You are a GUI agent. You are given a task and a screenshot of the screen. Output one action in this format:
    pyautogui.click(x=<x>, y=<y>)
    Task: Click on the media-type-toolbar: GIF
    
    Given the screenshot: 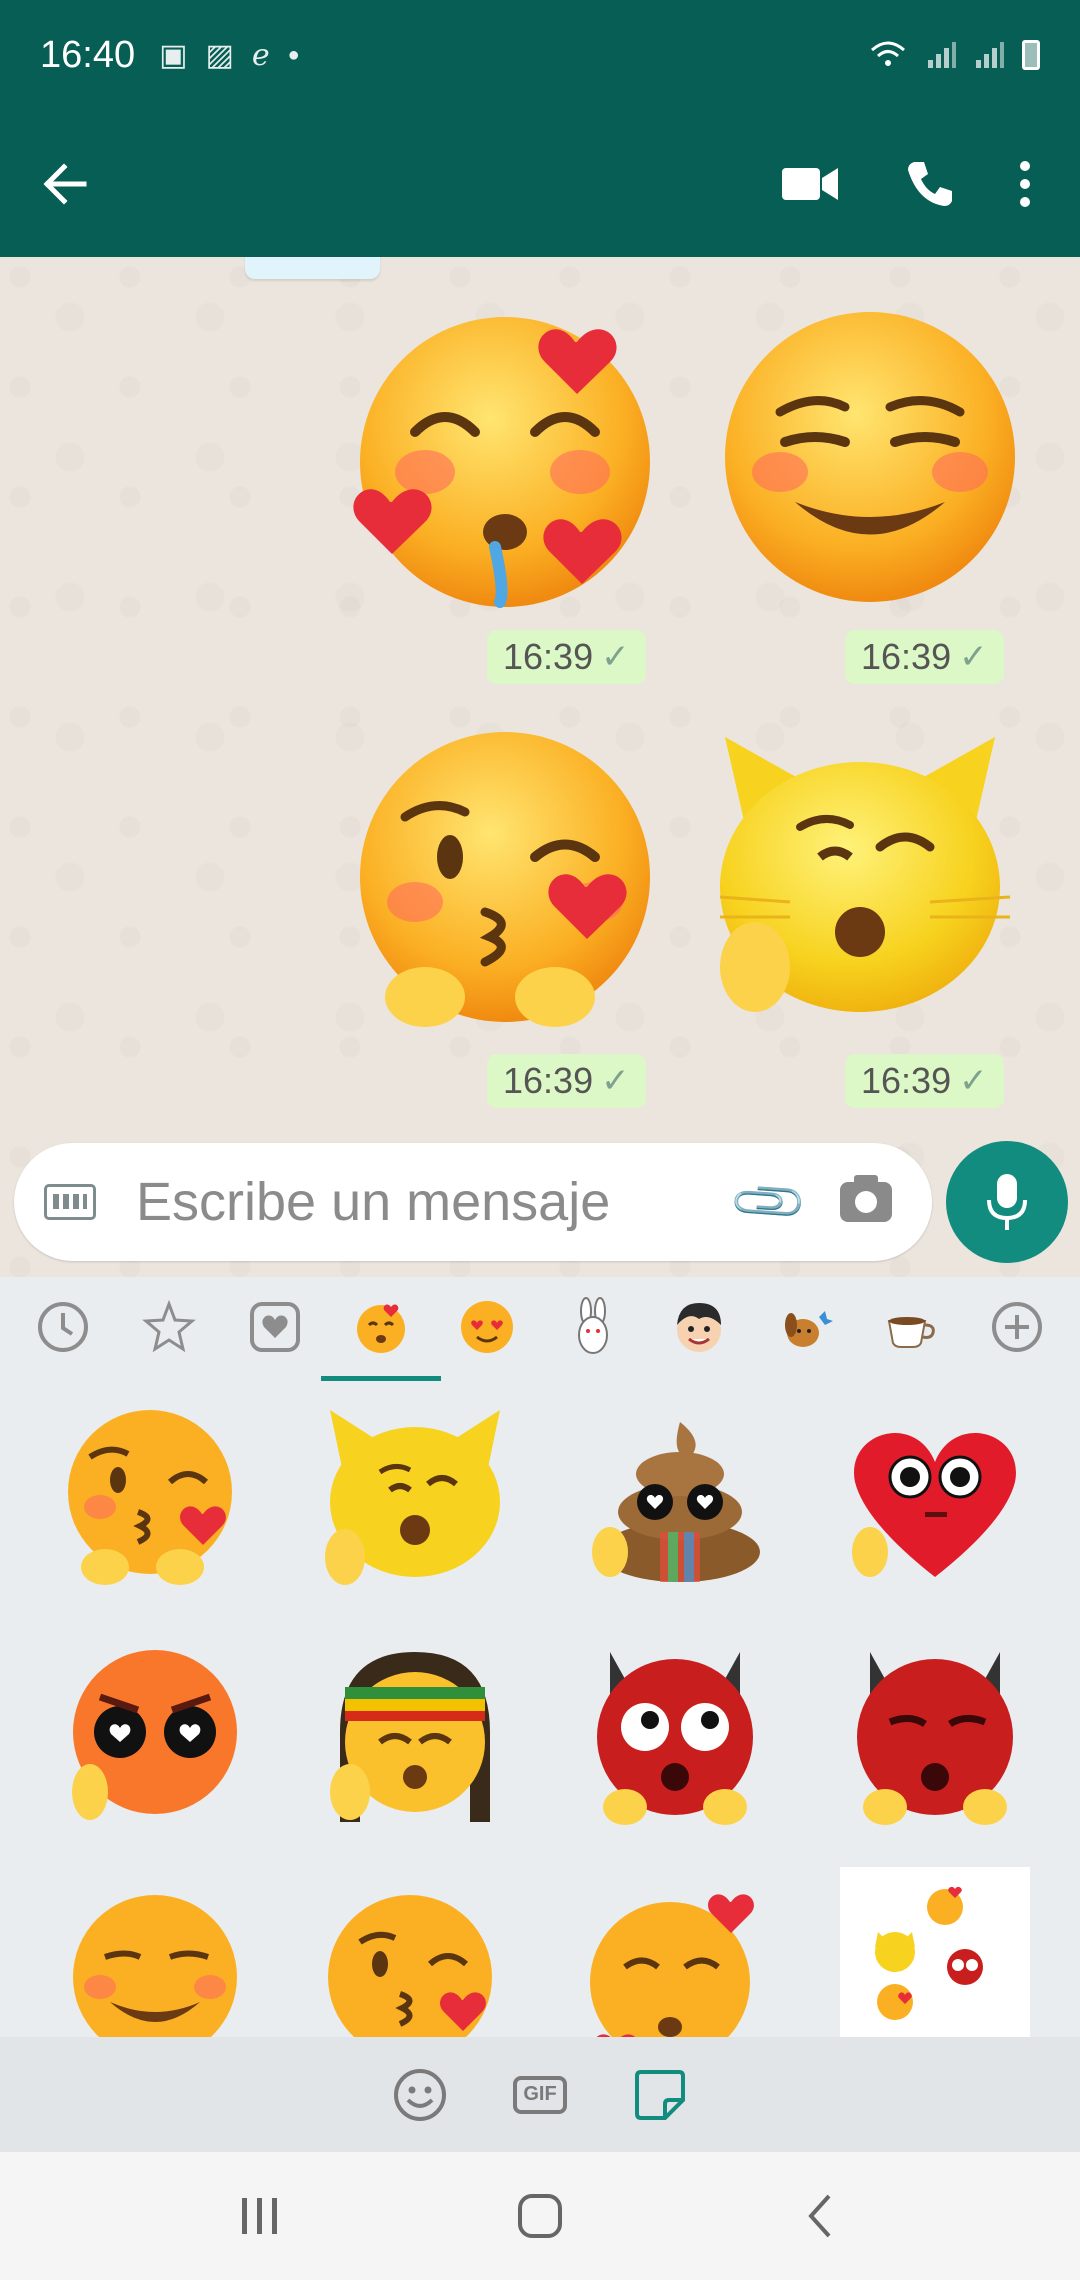 What is the action you would take?
    pyautogui.click(x=540, y=2094)
    